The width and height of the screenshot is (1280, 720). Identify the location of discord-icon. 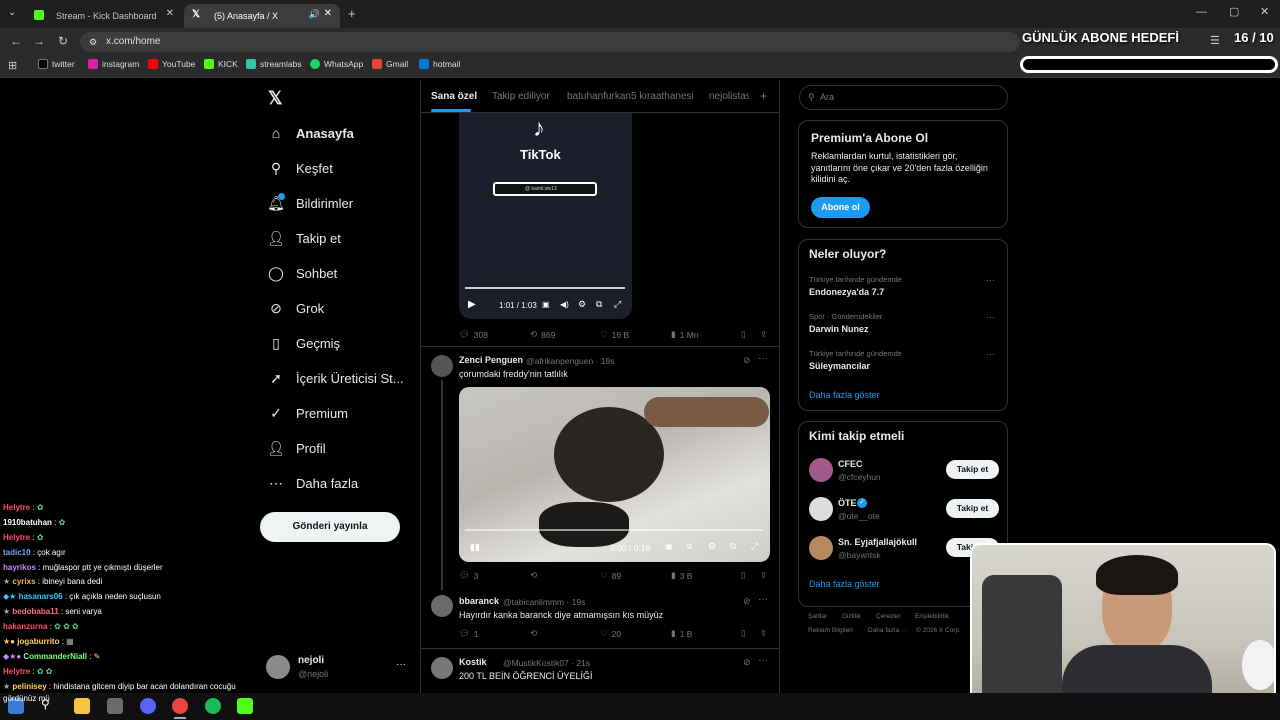
(148, 706).